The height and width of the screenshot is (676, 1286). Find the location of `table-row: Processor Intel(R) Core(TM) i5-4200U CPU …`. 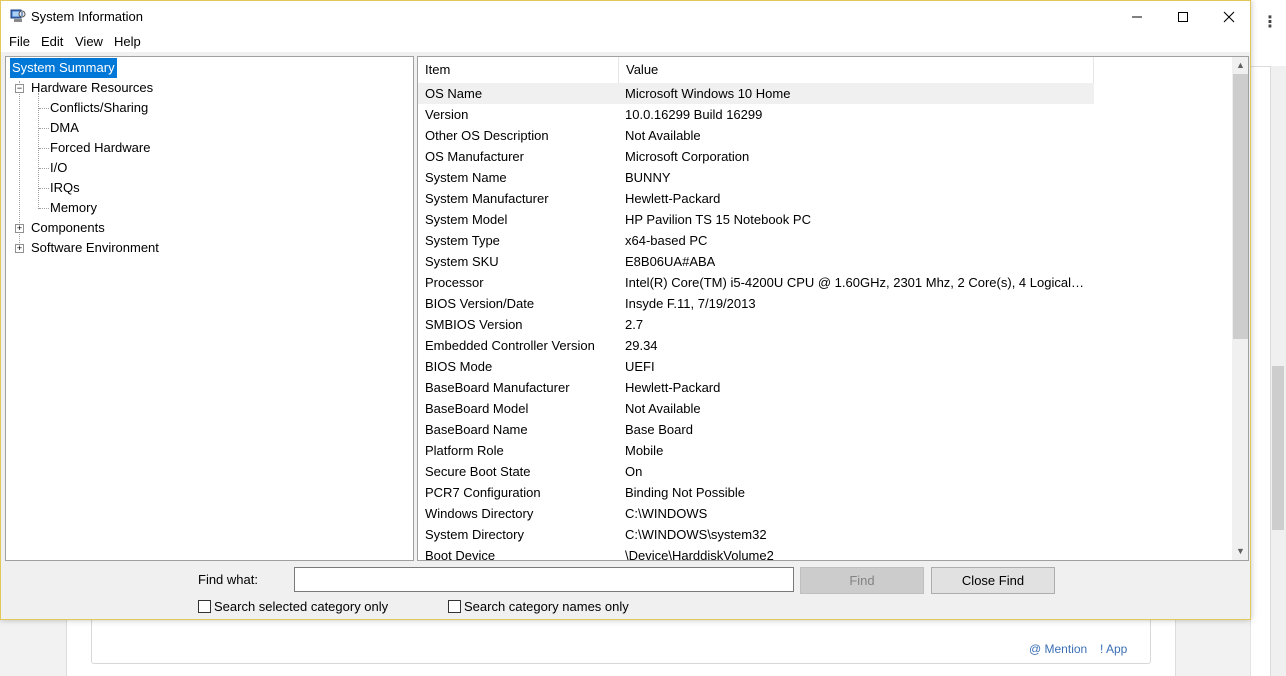

table-row: Processor Intel(R) Core(TM) i5-4200U CPU … is located at coordinates (825, 282).